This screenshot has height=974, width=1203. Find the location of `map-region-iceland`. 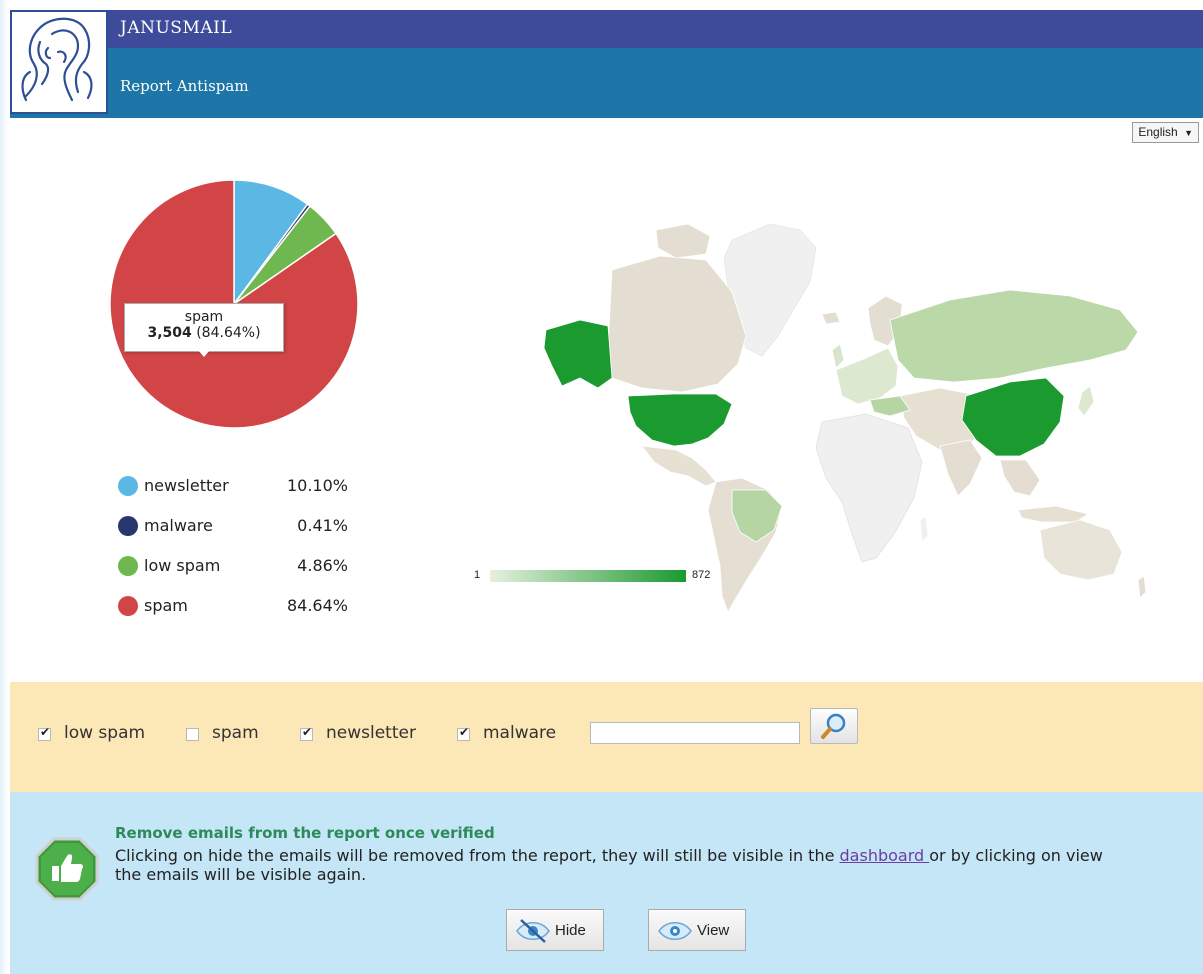

map-region-iceland is located at coordinates (831, 318).